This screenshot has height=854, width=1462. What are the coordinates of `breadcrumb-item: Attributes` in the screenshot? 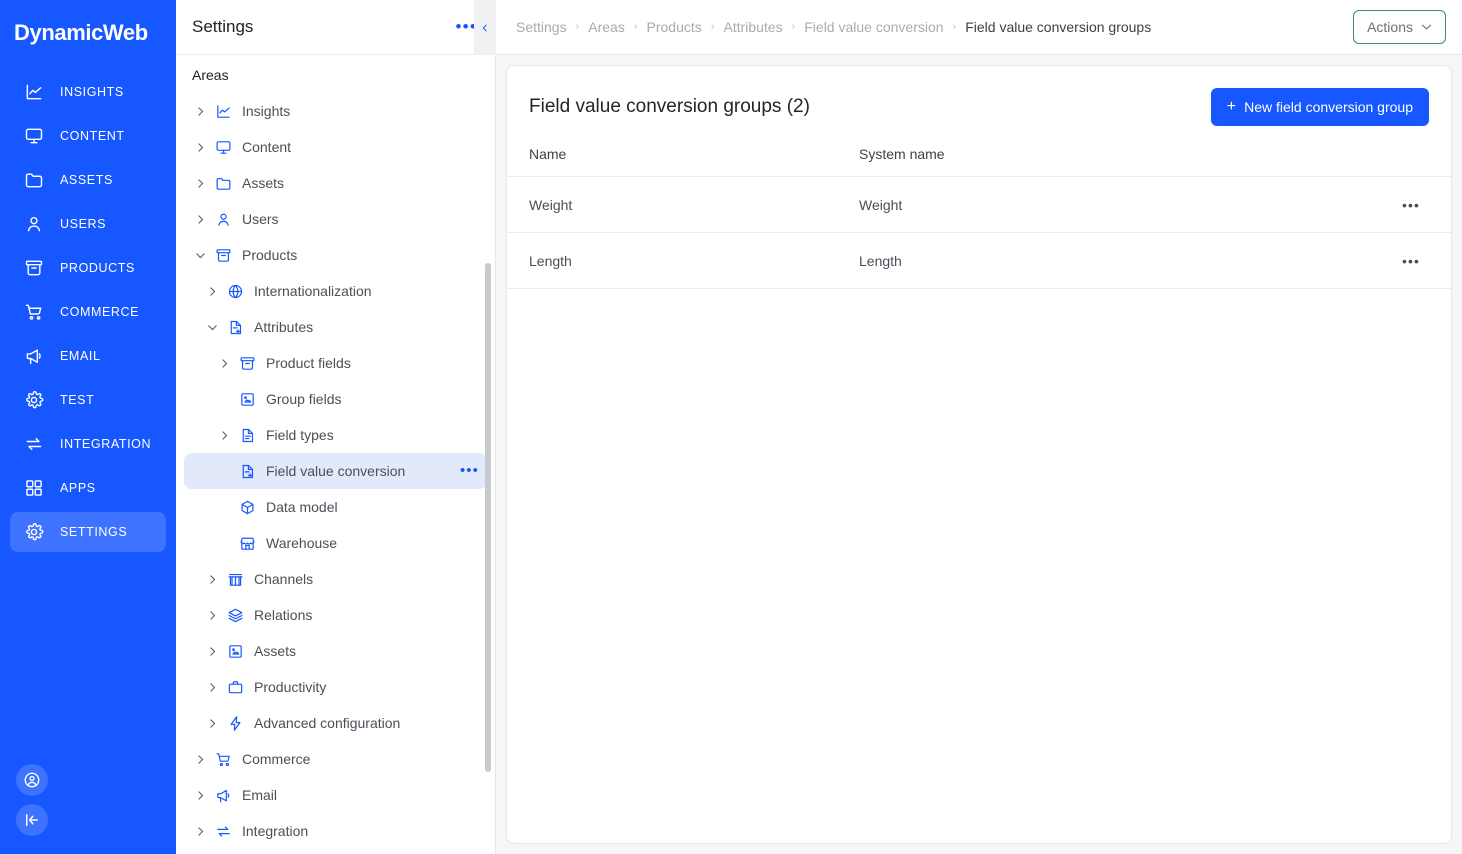 It's located at (752, 27).